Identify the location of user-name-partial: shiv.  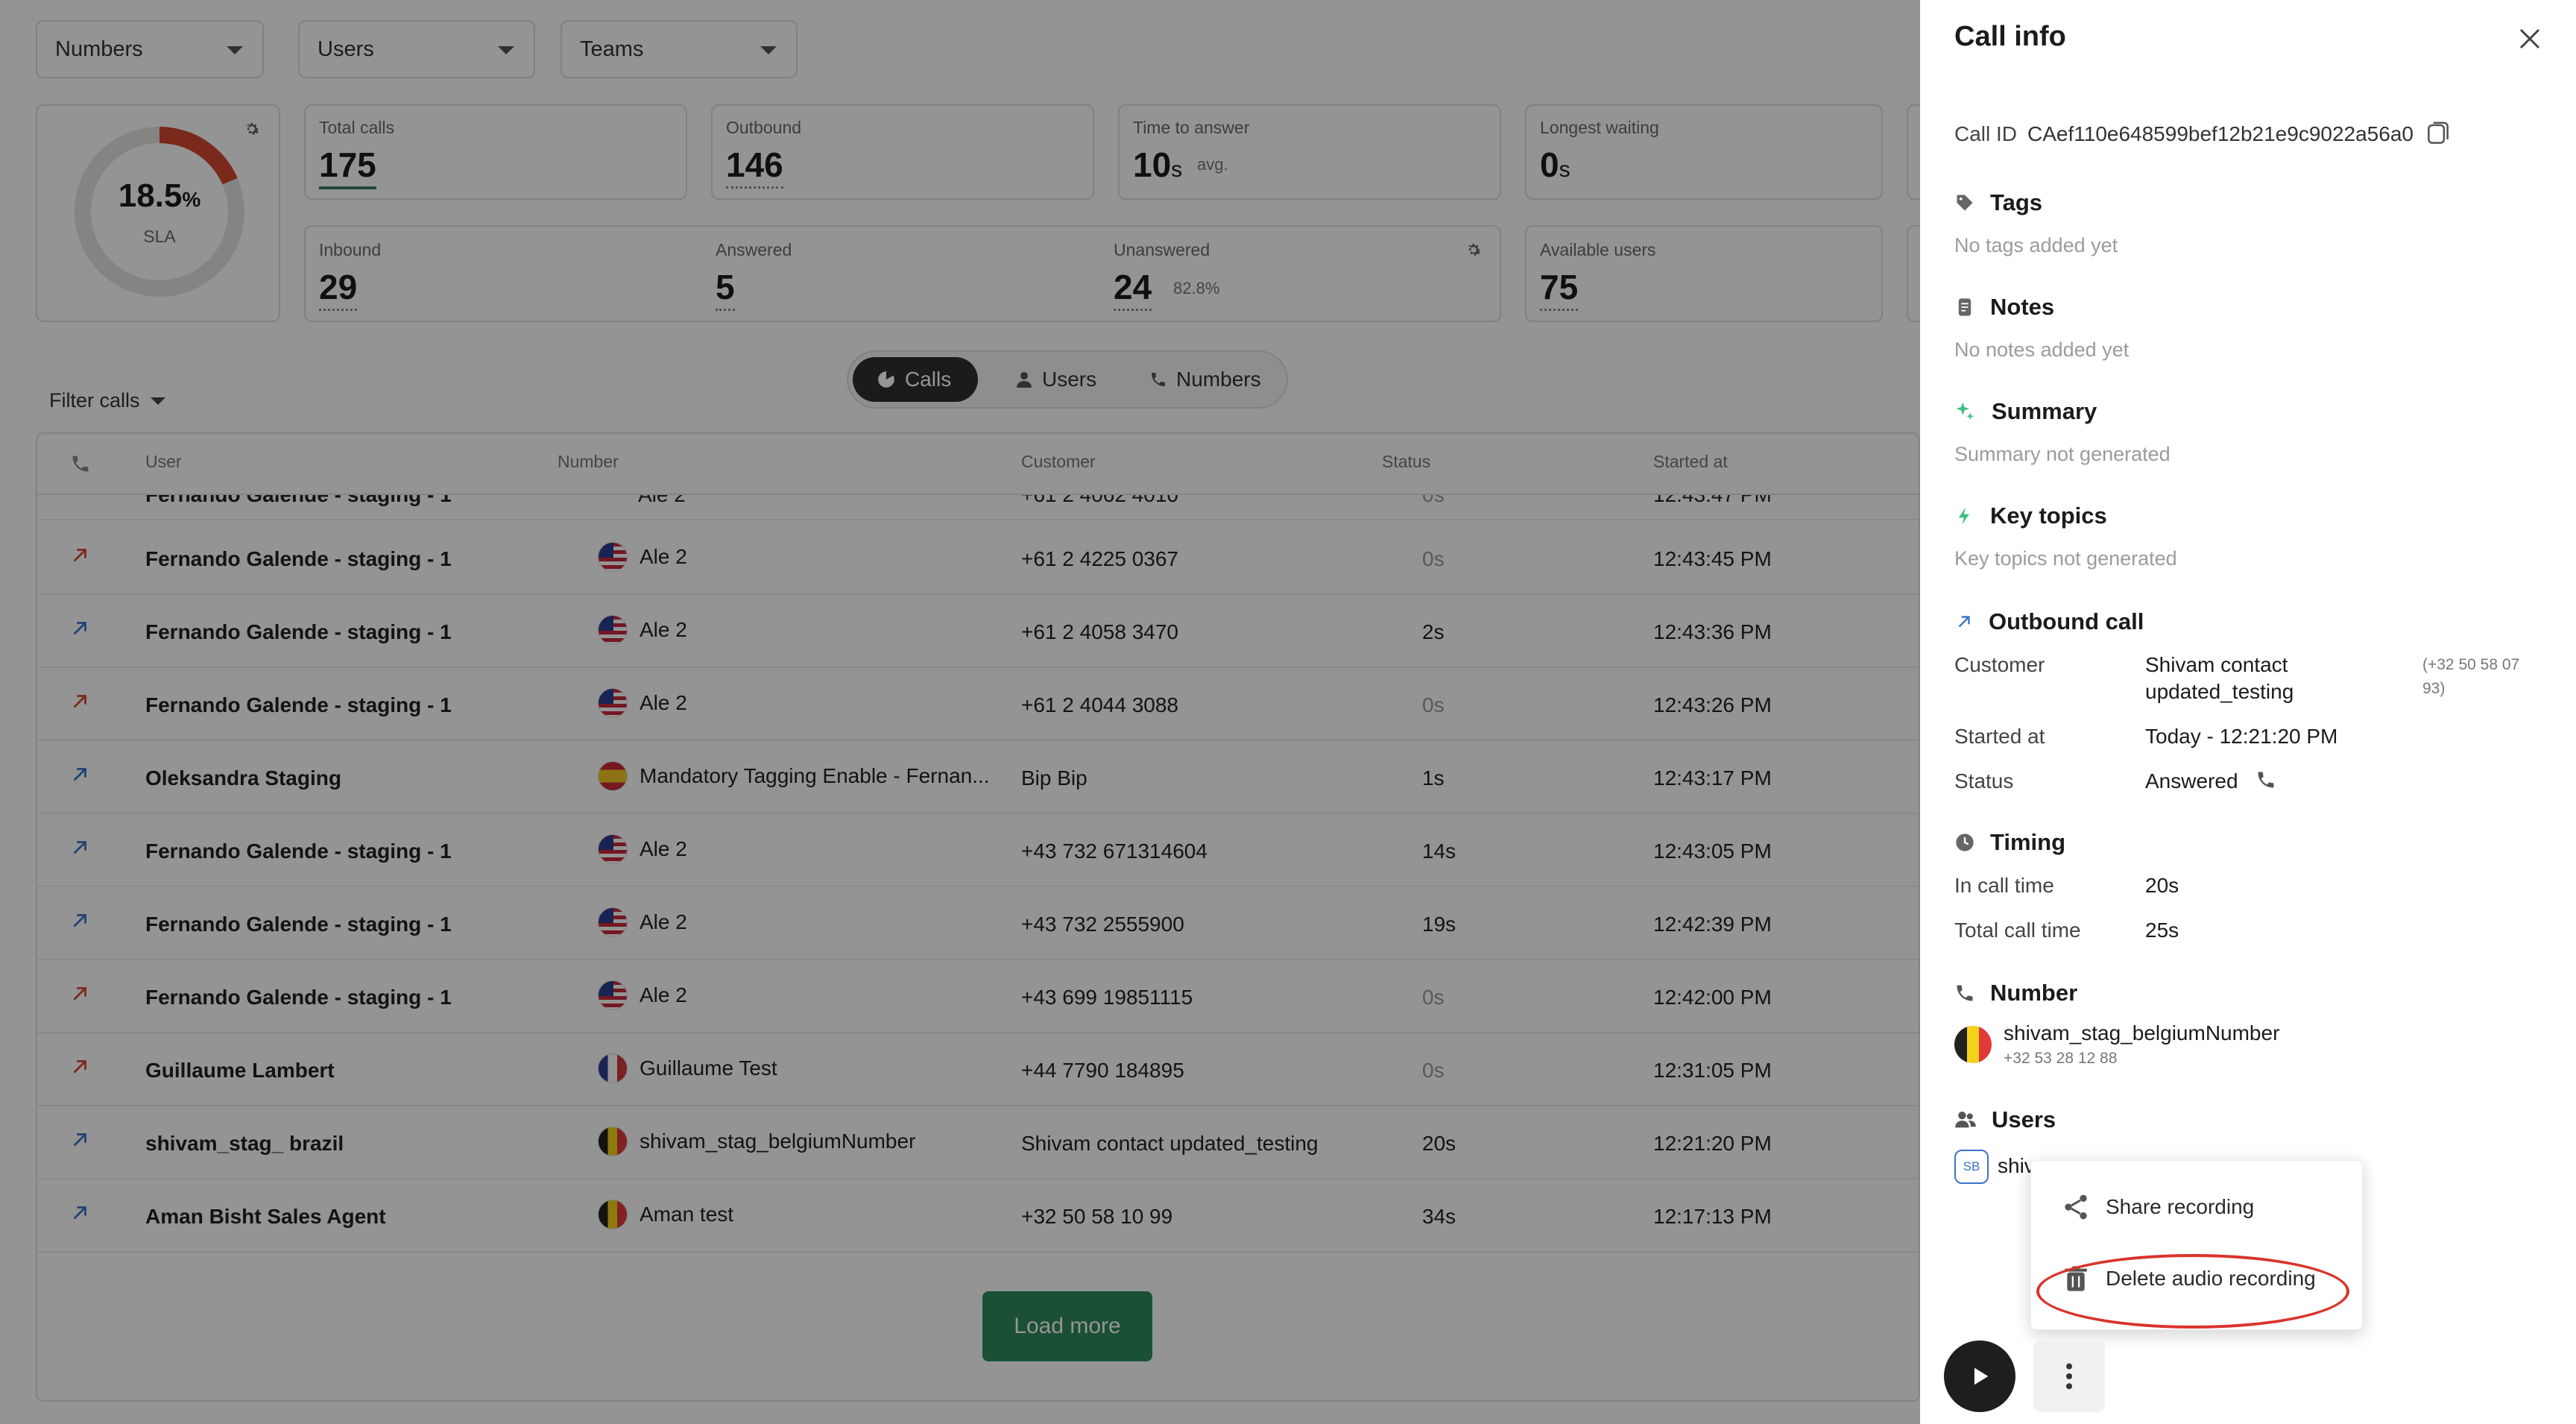
(2016, 1166).